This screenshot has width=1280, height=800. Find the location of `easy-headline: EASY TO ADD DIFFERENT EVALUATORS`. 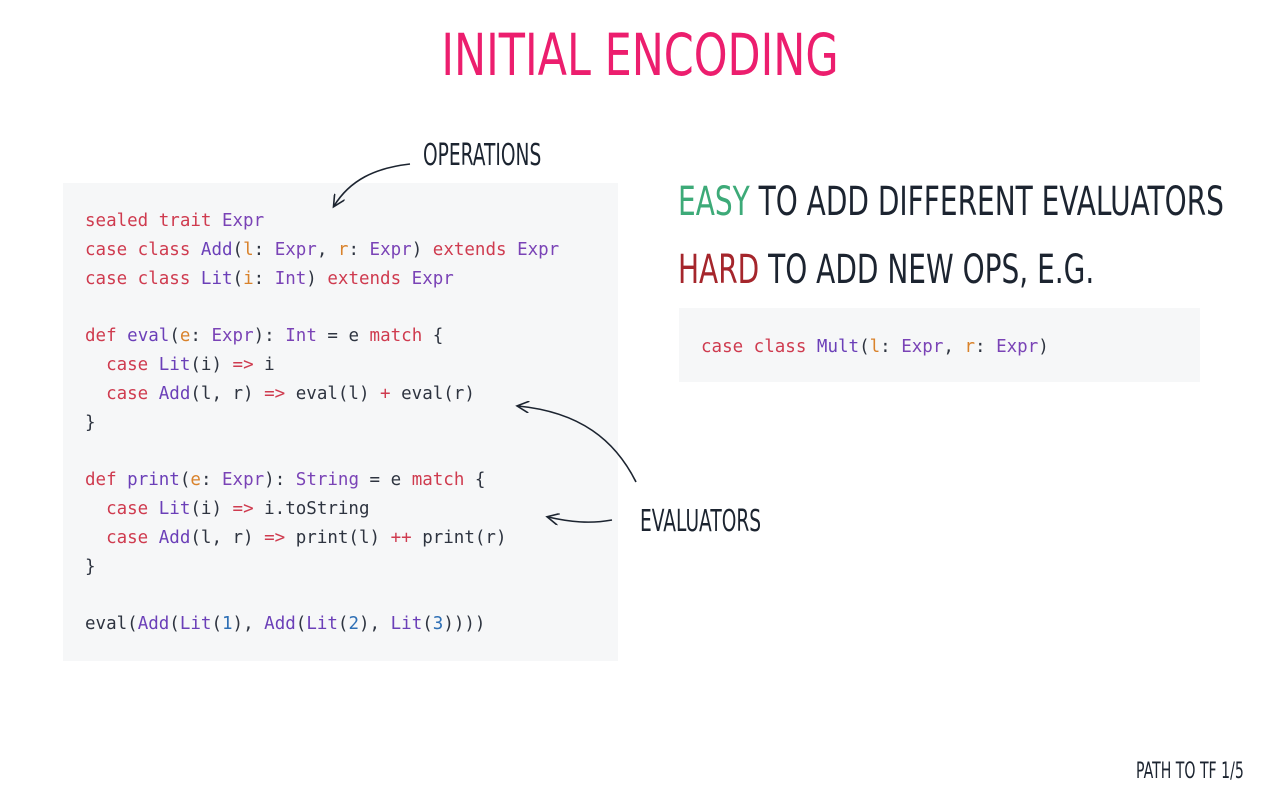

easy-headline: EASY TO ADD DIFFERENT EVALUATORS is located at coordinates (951, 202).